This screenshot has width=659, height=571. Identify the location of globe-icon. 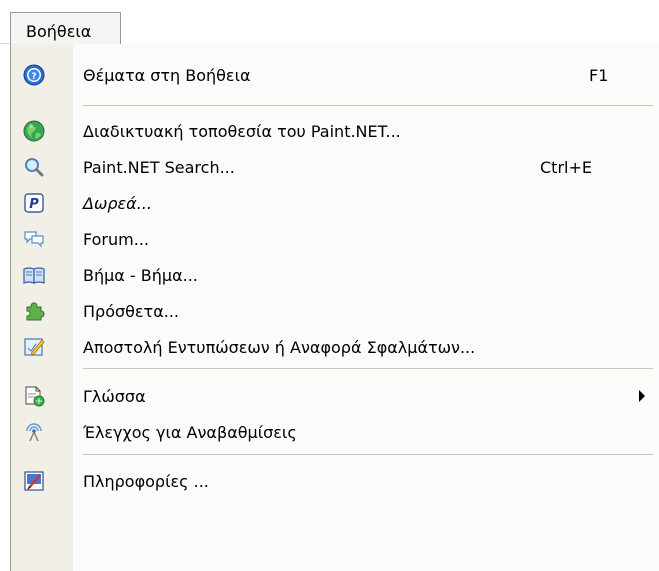
(34, 131).